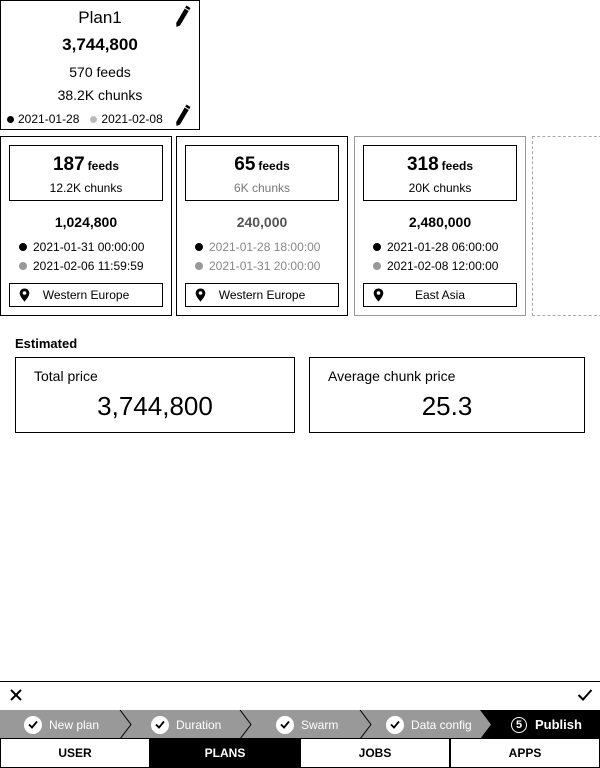 The height and width of the screenshot is (768, 600). Describe the element at coordinates (199, 724) in the screenshot. I see `step-label: Duration` at that location.